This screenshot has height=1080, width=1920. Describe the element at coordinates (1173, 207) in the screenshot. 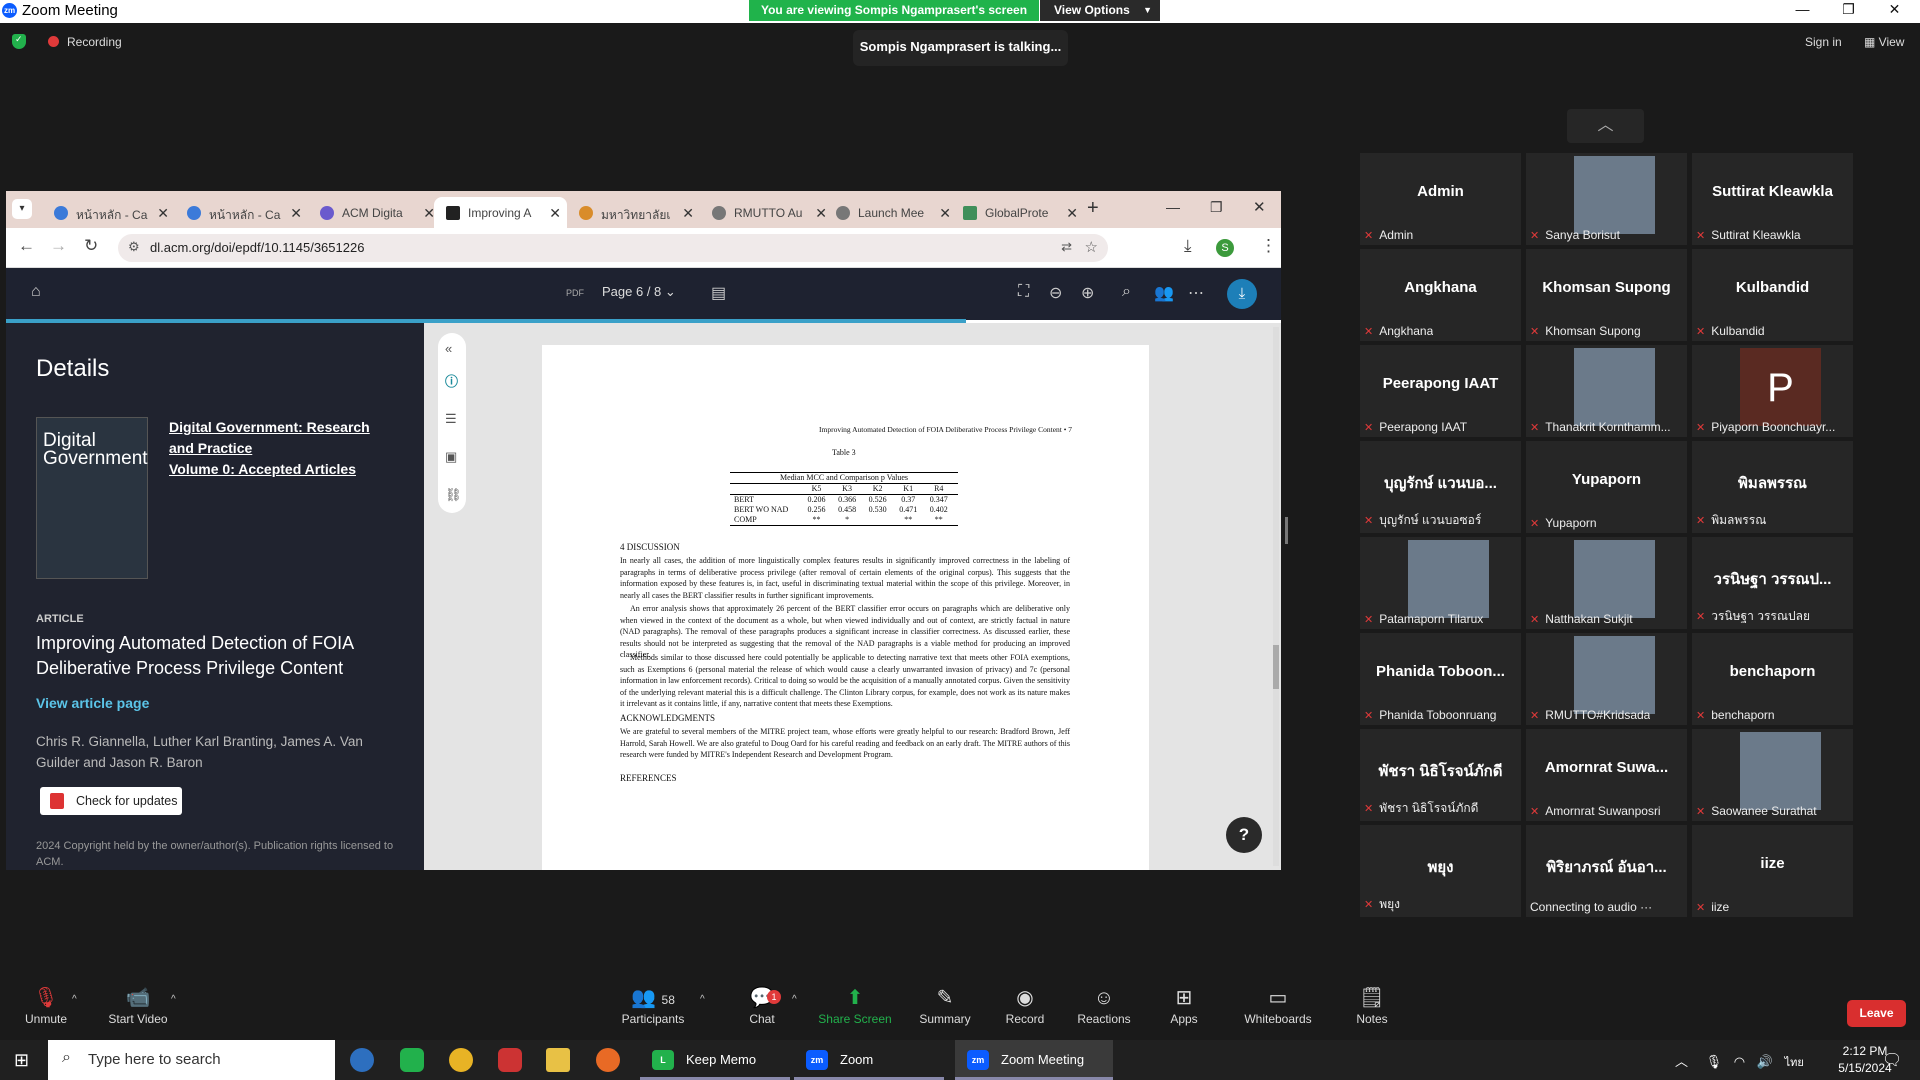

I see `browser-minimize-icon: —` at that location.